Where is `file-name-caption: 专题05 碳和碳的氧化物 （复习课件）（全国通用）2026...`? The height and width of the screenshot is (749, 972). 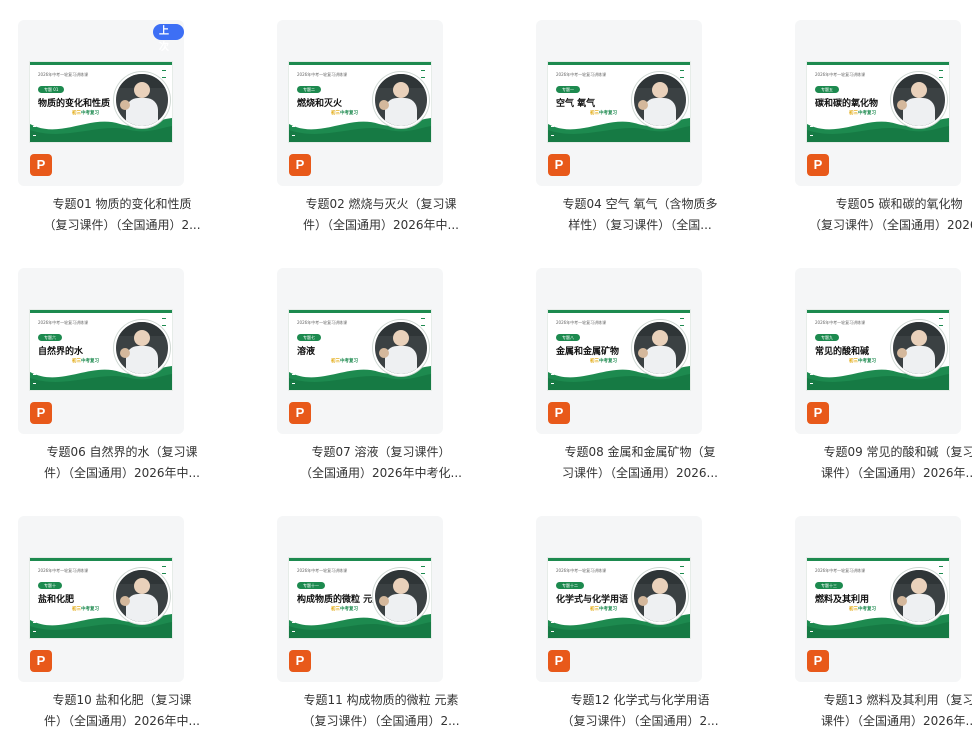 file-name-caption: 专题05 碳和碳的氧化物 （复习课件）（全国通用）2026... is located at coordinates (883, 215).